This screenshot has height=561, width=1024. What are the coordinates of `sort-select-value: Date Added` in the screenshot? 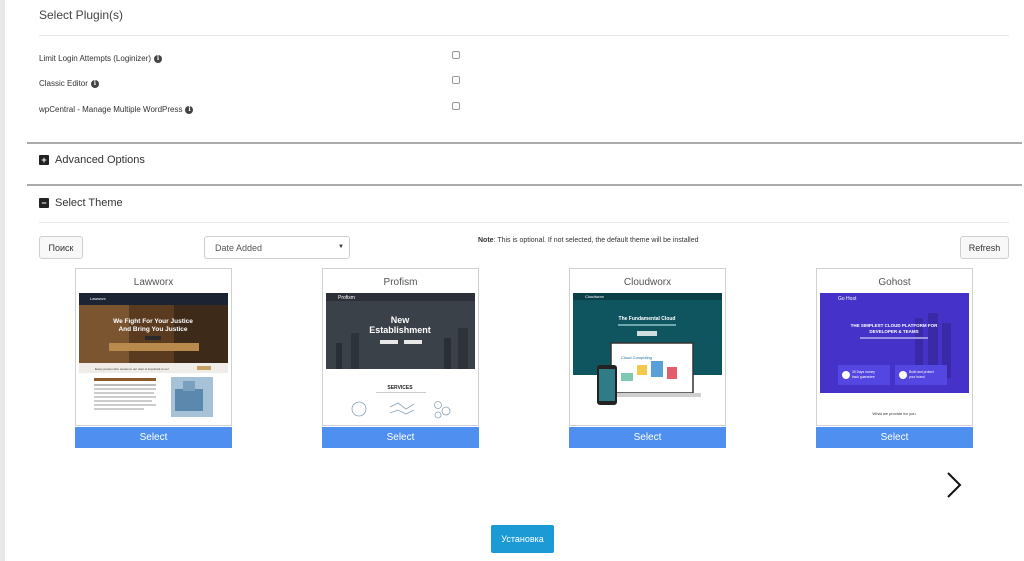 It's located at (239, 247).